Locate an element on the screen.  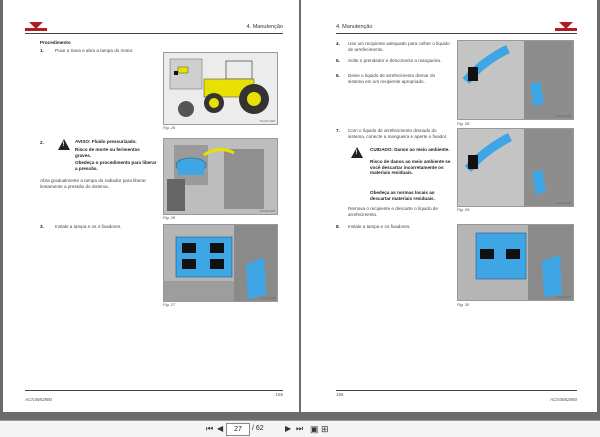
pdf-navigation-toolbar: ⏮ ◀ 27 / 62 ▶ ⏭ ▣ ⊞ is located at coordinates (300, 428).